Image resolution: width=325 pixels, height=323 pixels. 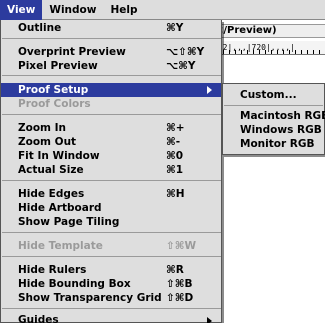 What do you see at coordinates (179, 284) in the screenshot?
I see `menu-item-shortcut: ⇧⌘B` at bounding box center [179, 284].